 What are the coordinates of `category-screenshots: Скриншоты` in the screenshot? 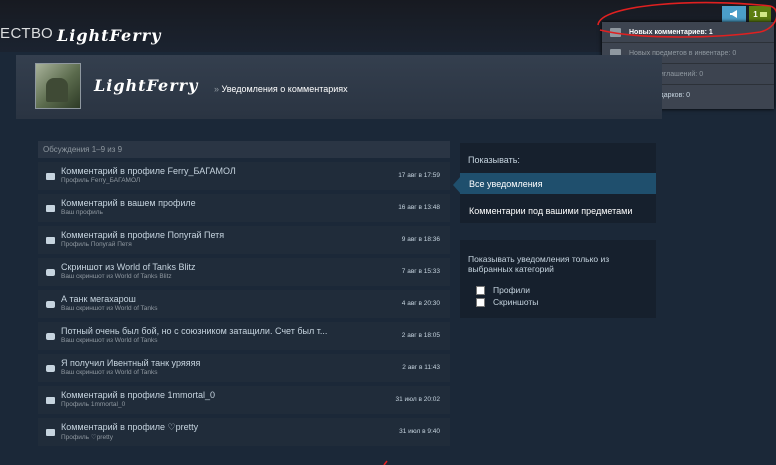 It's located at (507, 302).